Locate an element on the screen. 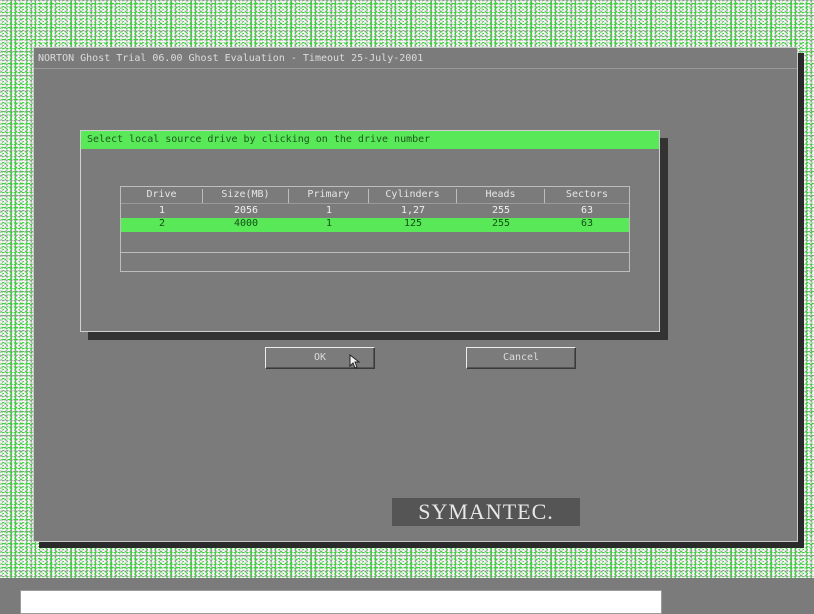 Image resolution: width=814 pixels, height=614 pixels. status-bar is located at coordinates (407, 596).